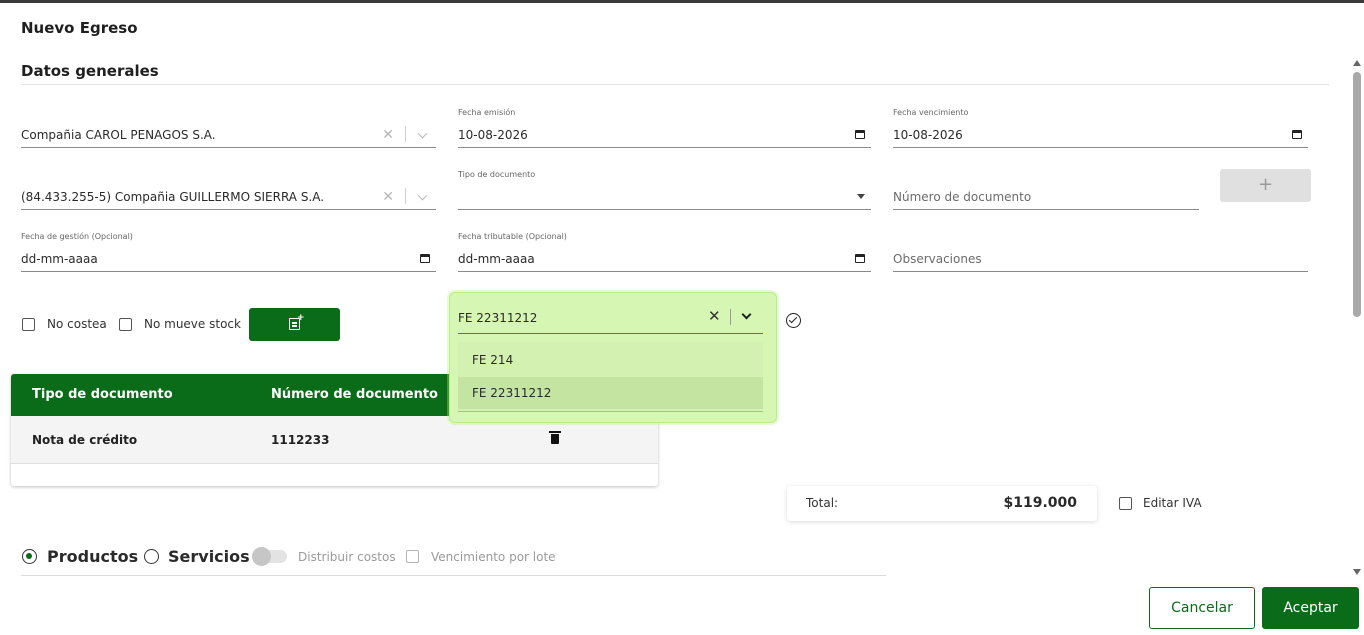 The height and width of the screenshot is (635, 1364). Describe the element at coordinates (102, 394) in the screenshot. I see `column-header: Tipo de documento` at that location.